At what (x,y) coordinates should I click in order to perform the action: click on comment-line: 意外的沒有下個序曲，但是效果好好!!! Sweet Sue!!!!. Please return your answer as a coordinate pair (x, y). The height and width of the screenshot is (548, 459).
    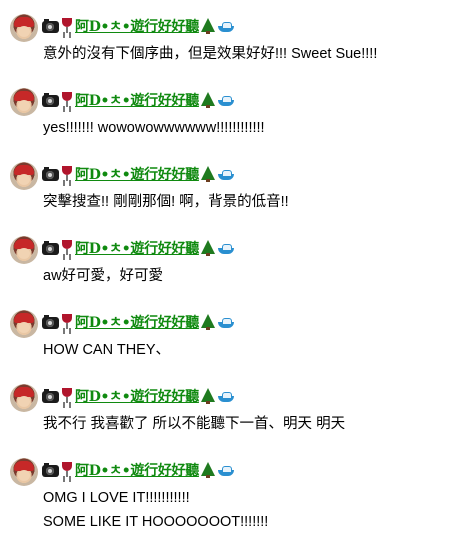
    Looking at the image, I should click on (210, 54).